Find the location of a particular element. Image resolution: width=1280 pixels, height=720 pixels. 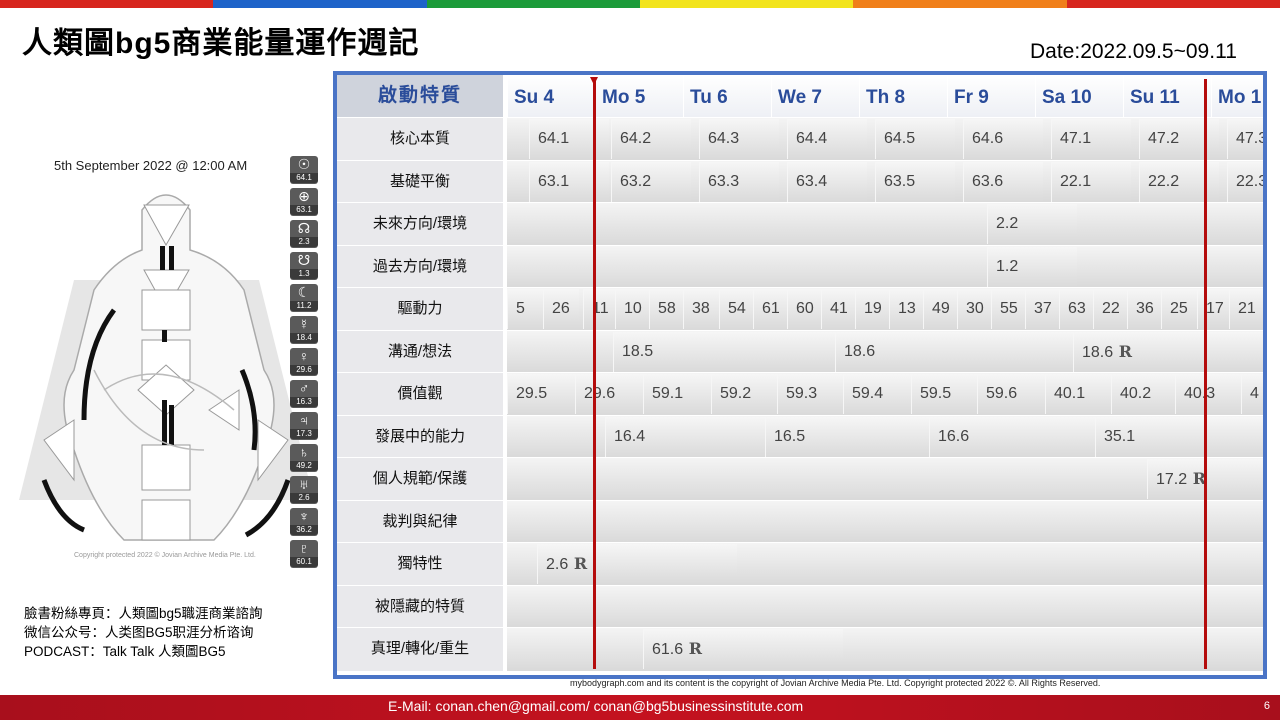

day-header: Th 8 is located at coordinates (903, 96).